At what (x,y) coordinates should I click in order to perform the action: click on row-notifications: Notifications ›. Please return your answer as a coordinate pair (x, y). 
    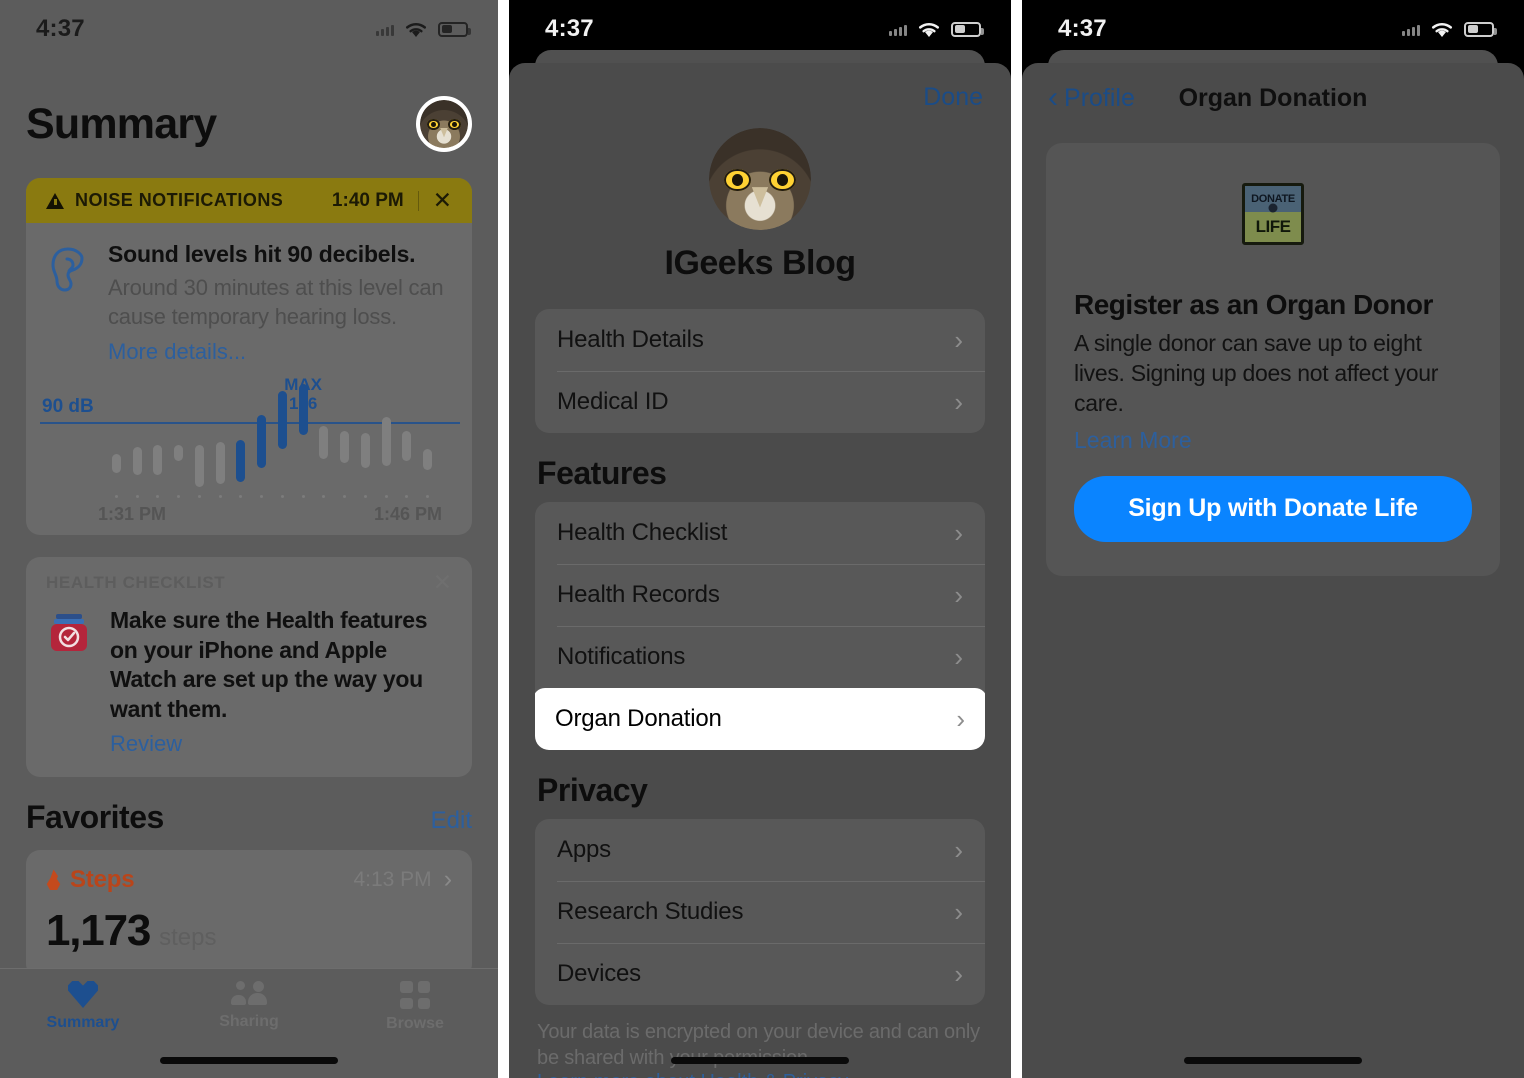
    Looking at the image, I should click on (760, 657).